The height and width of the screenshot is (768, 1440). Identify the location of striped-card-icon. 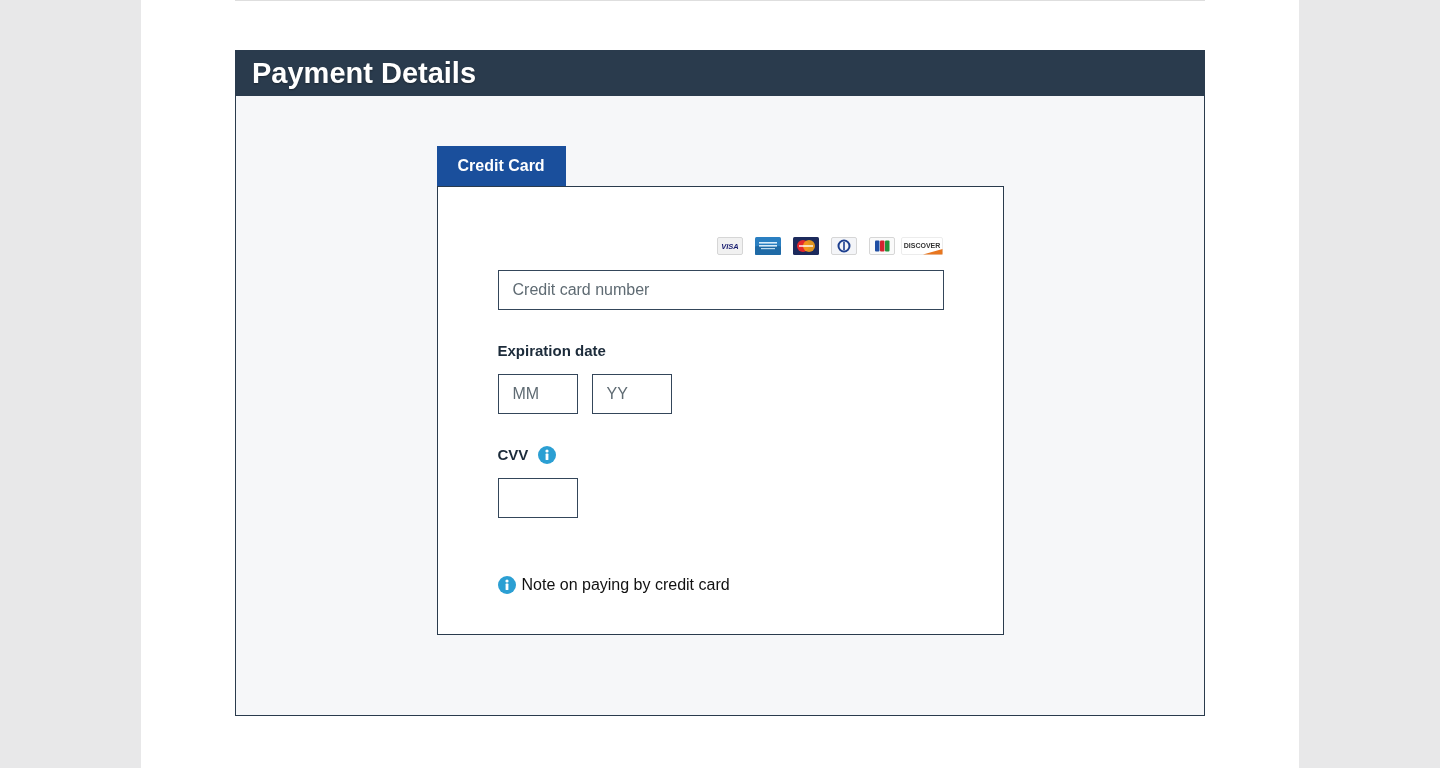
(881, 246).